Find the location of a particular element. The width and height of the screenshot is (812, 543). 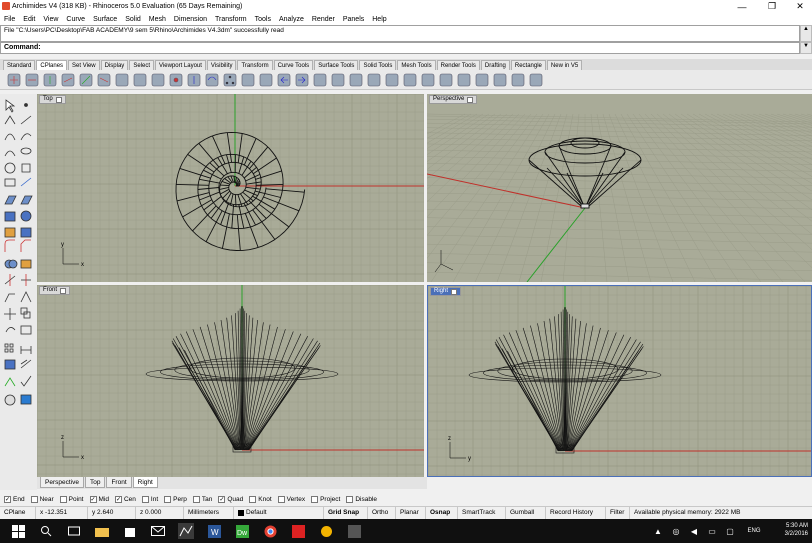

line-icon is located at coordinates (26, 120).